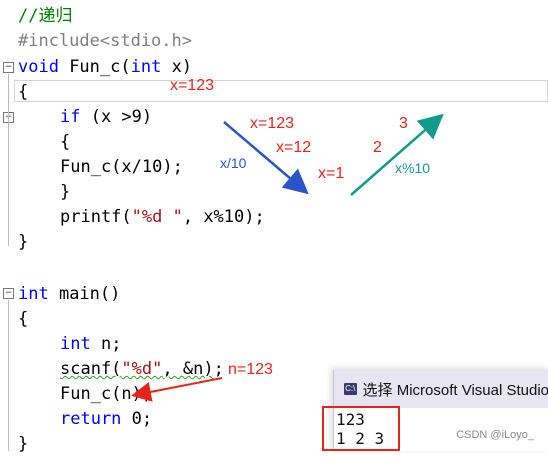 The width and height of the screenshot is (548, 457). What do you see at coordinates (350, 389) in the screenshot?
I see `console-app-icon: C:\` at bounding box center [350, 389].